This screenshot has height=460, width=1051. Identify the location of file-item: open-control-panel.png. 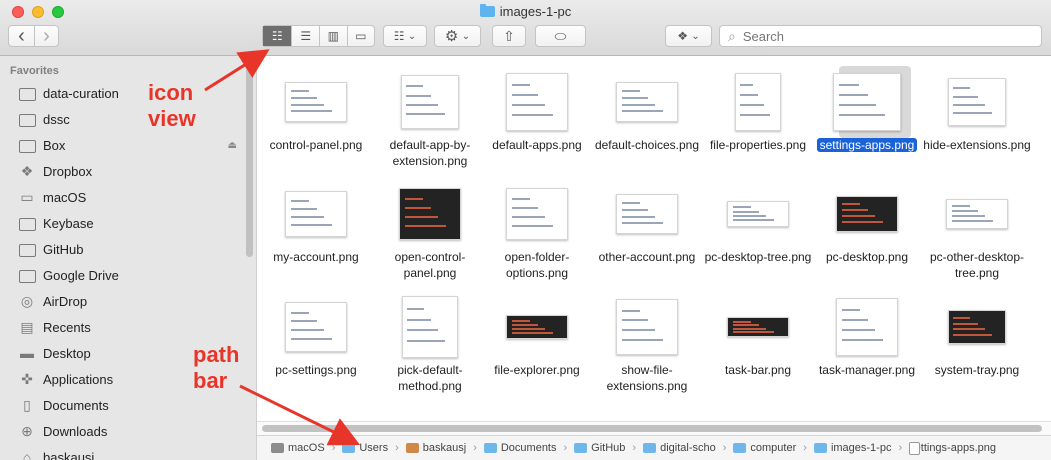
(430, 227).